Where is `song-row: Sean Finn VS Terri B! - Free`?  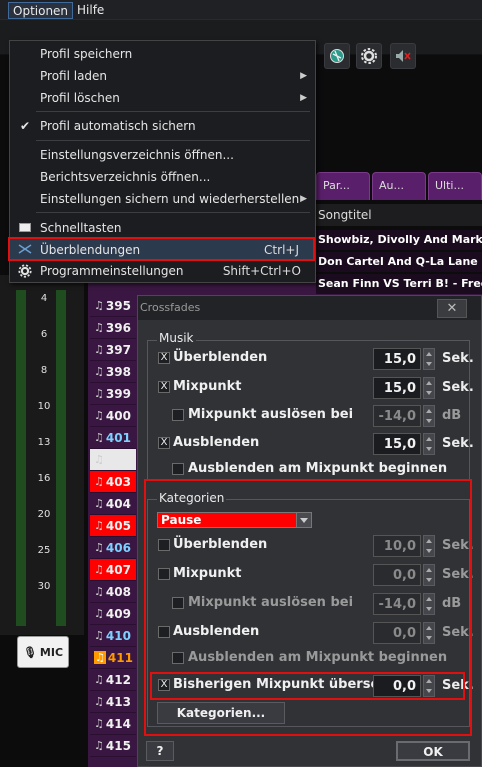
song-row: Sean Finn VS Terri B! - Free is located at coordinates (399, 284).